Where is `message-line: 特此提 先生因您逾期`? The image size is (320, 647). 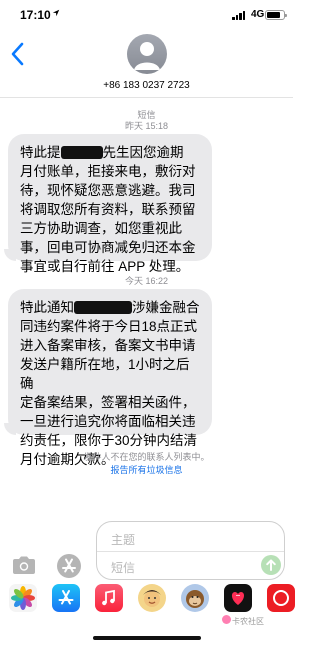
message-line: 特此提 先生因您逾期 is located at coordinates (102, 152).